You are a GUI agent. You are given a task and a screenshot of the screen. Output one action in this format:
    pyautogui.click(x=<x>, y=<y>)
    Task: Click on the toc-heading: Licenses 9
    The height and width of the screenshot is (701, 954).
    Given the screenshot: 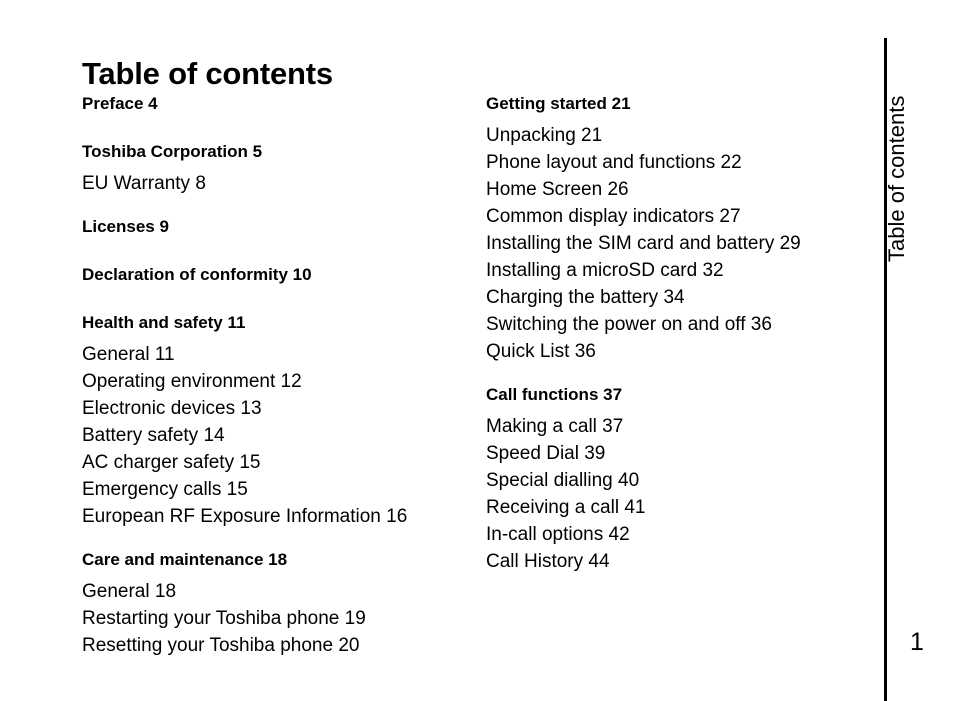 What is the action you would take?
    pyautogui.click(x=277, y=229)
    